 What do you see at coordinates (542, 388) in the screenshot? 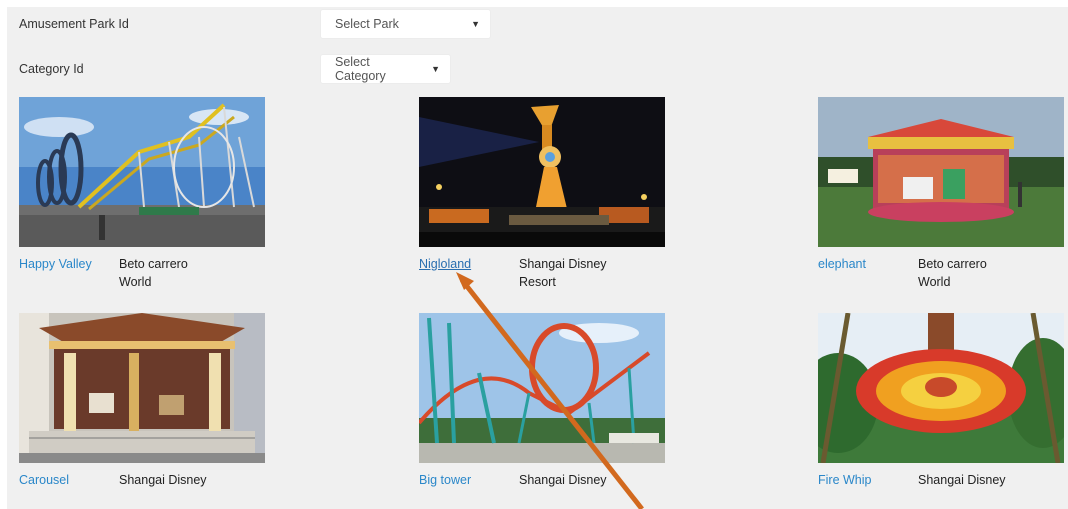
I see `ride-image-loop-coaster` at bounding box center [542, 388].